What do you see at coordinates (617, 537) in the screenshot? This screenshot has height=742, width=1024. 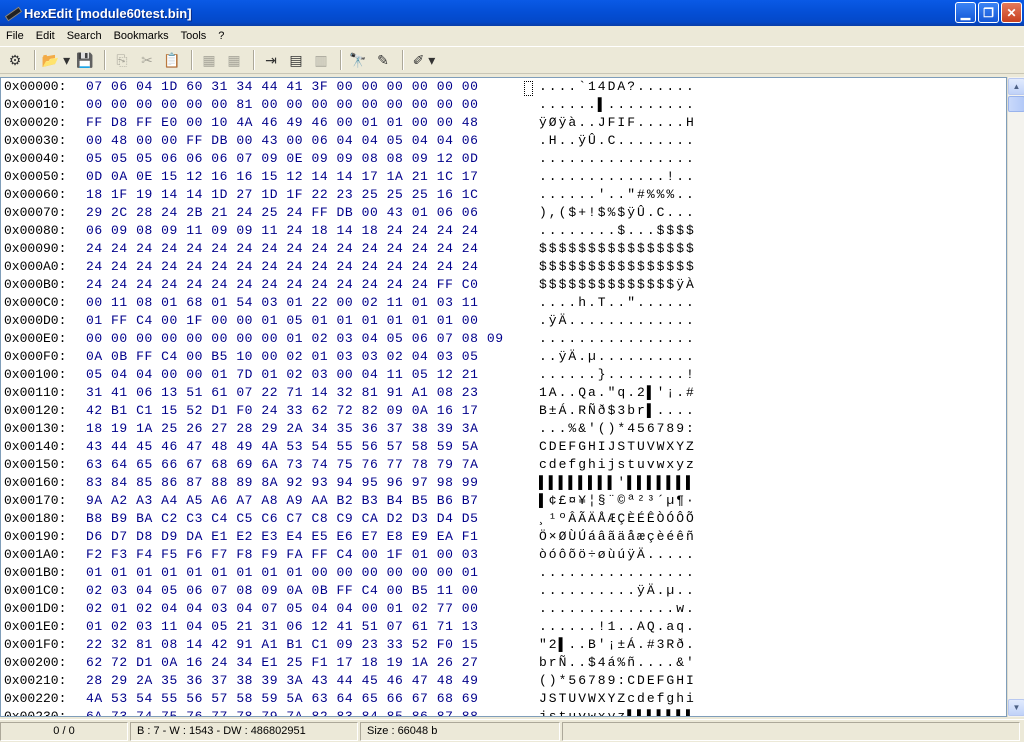 I see `row-ascii: Ö×ØÙÚáâãäåæçèéêñ` at bounding box center [617, 537].